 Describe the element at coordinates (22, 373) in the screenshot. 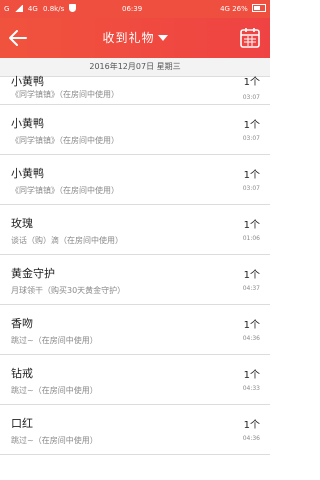

I see `gift-name: 钻戒` at that location.